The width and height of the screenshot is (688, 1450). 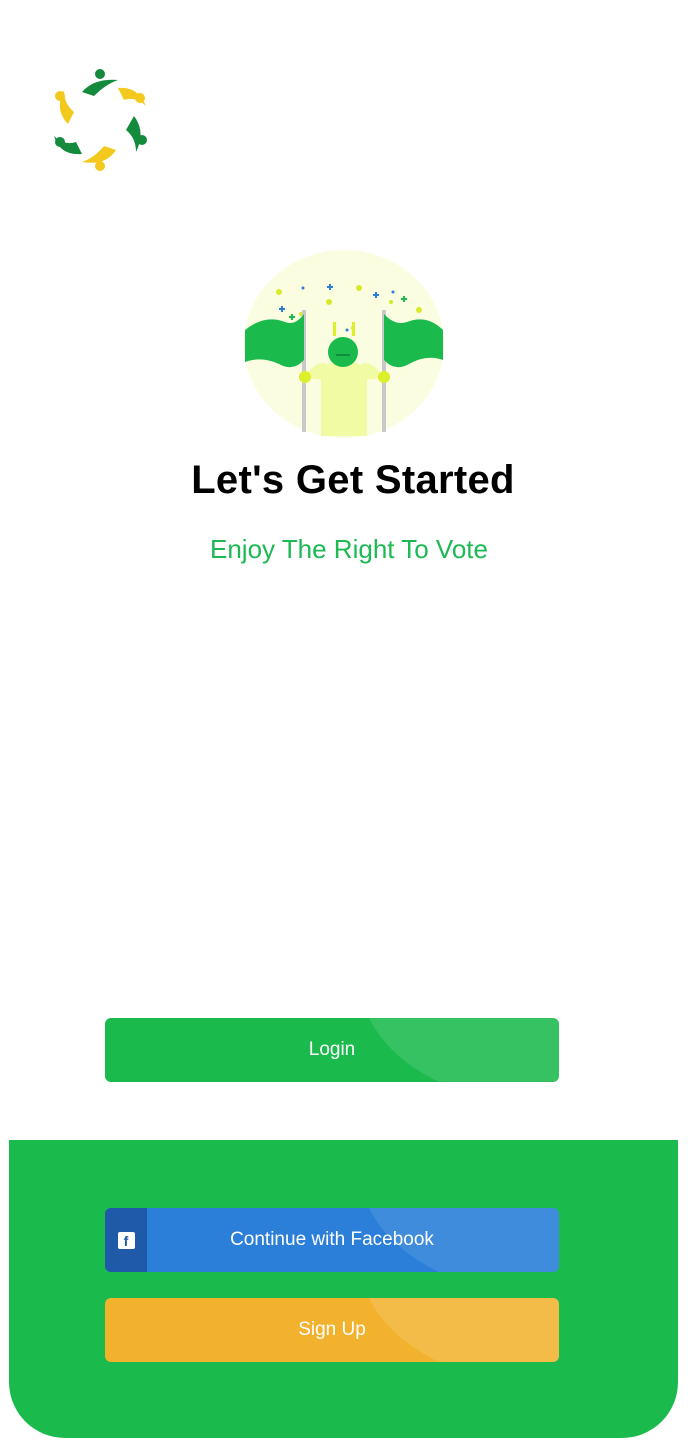 I want to click on login-button-label: Login, so click(x=332, y=1049).